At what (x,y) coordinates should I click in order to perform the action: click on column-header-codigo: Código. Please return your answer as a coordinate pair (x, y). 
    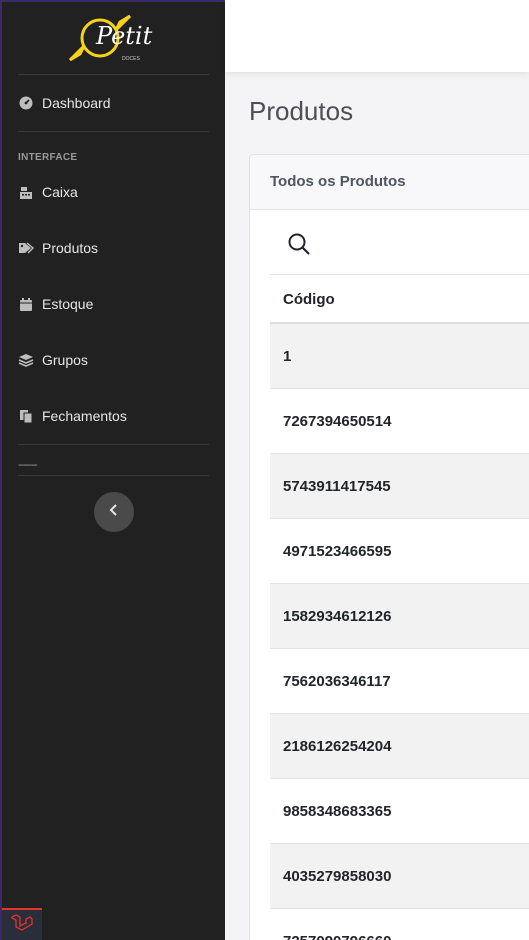
    Looking at the image, I should click on (399, 299).